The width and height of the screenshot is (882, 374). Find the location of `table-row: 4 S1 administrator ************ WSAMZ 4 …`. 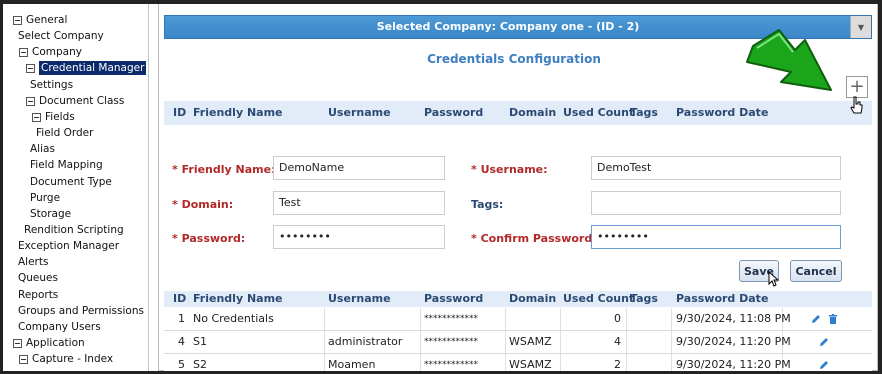

table-row: 4 S1 administrator ************ WSAMZ 4 … is located at coordinates (518, 342).